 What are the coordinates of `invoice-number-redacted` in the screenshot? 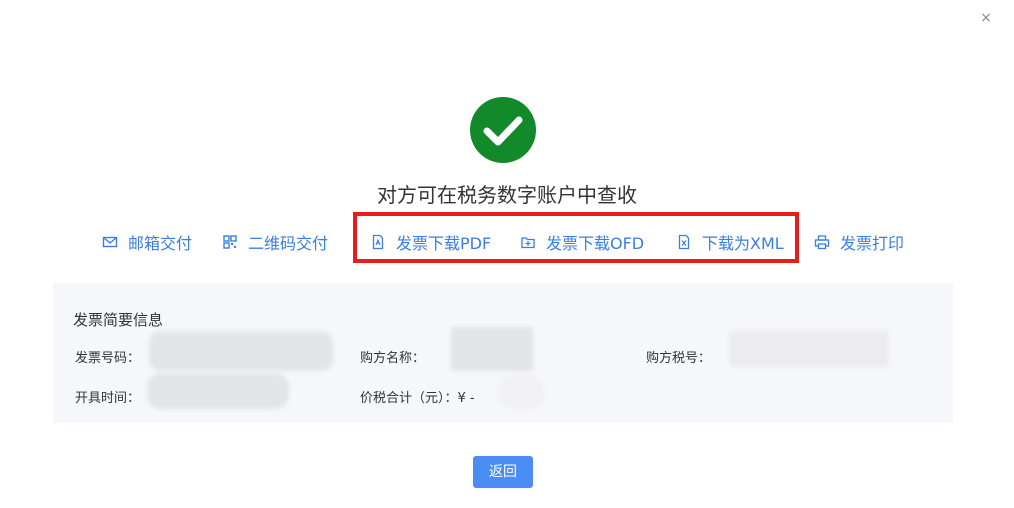 It's located at (241, 351).